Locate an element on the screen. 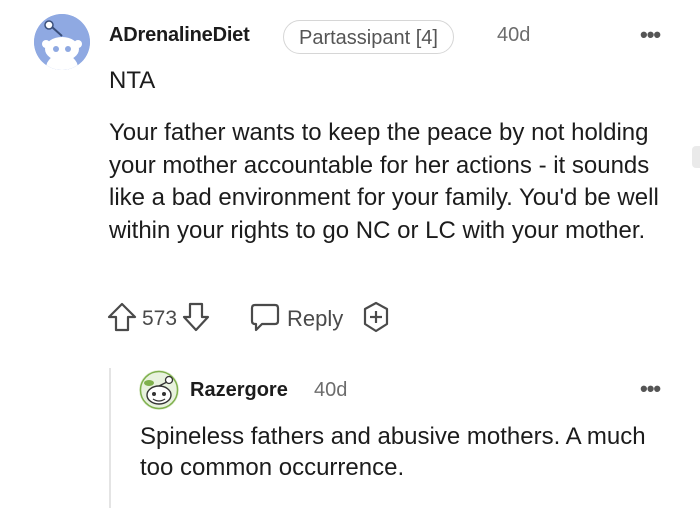  comment-author: ADrenalineDiet is located at coordinates (179, 35).